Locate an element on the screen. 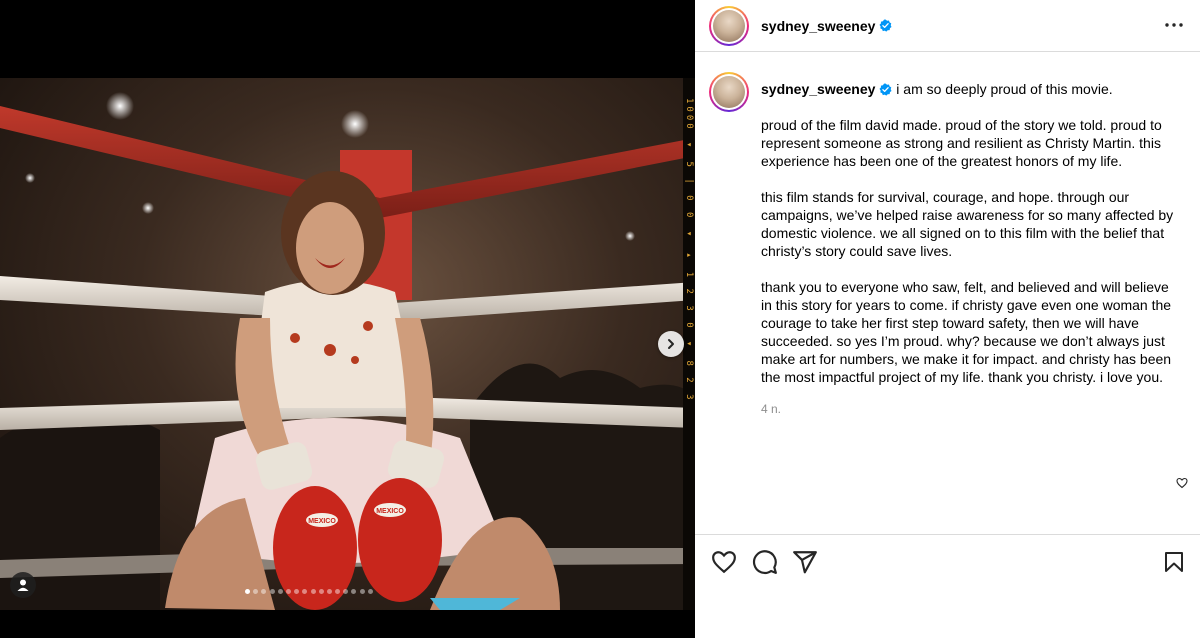 The height and width of the screenshot is (638, 1200). user-tag-button is located at coordinates (23, 585).